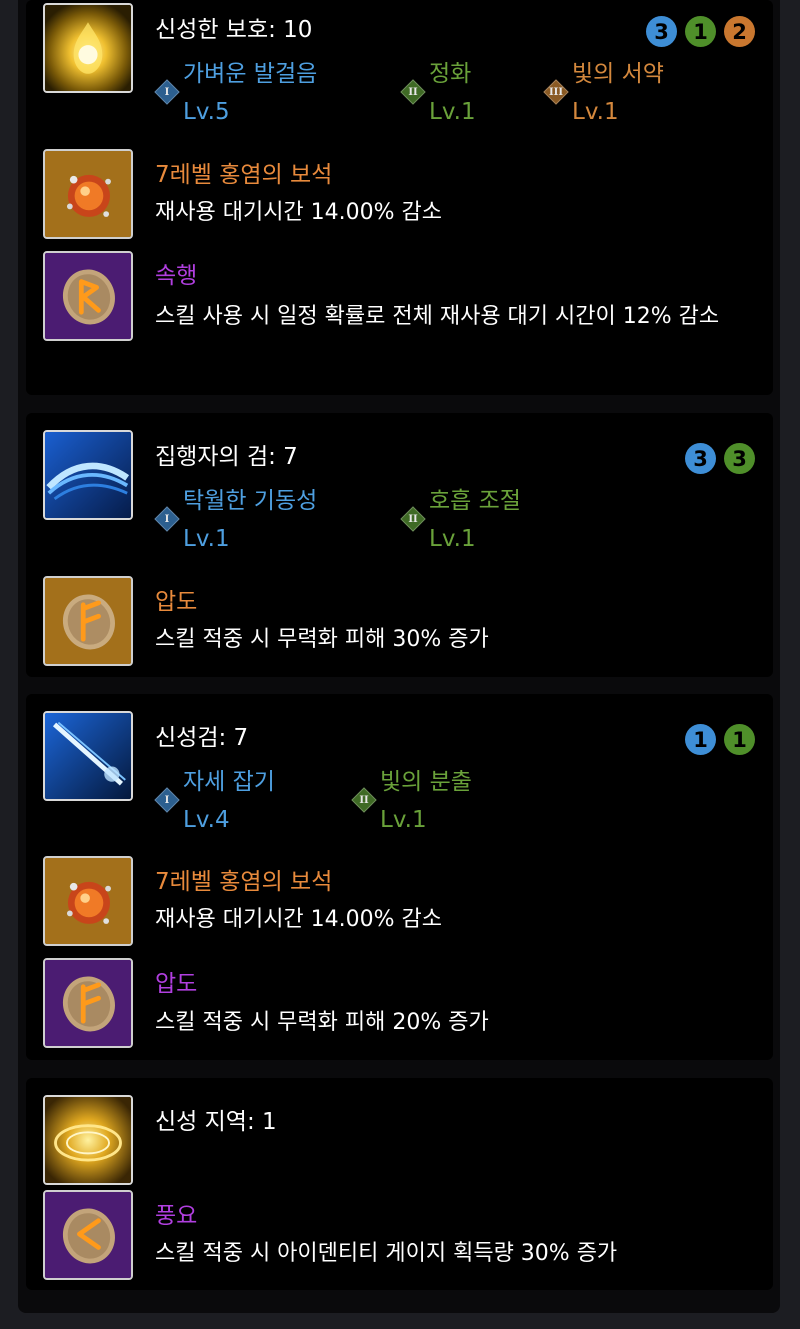 The width and height of the screenshot is (800, 1329). I want to click on tripod-level-badges: 3 1 2, so click(700, 31).